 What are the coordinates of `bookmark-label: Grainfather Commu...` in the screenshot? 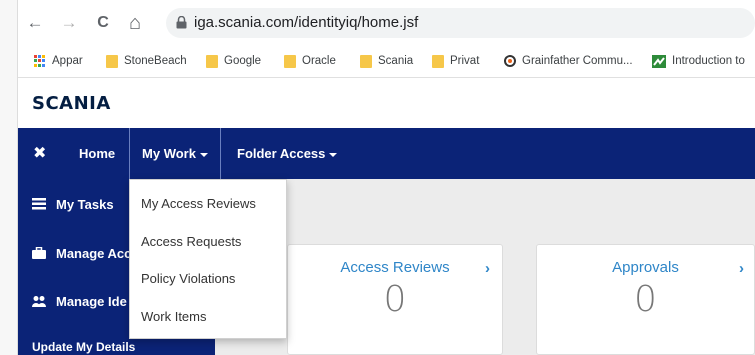 It's located at (577, 61).